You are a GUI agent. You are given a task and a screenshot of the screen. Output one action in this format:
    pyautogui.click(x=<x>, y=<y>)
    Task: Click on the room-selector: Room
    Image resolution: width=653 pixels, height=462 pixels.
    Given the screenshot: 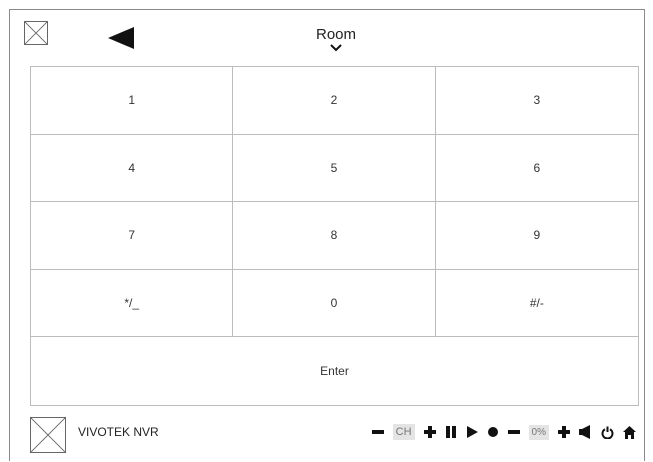 What is the action you would take?
    pyautogui.click(x=336, y=39)
    